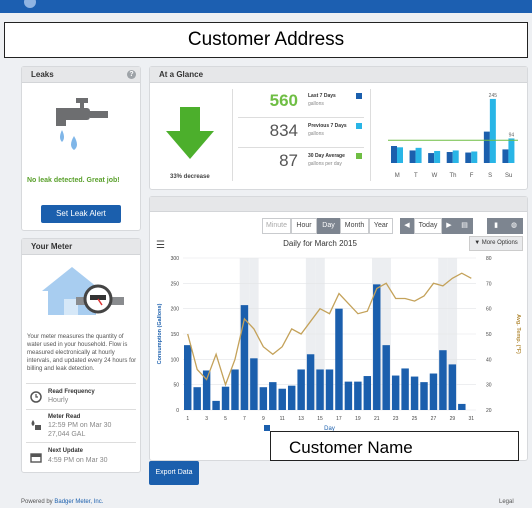  What do you see at coordinates (301, 419) in the screenshot?
I see `x-tick-label: 13` at bounding box center [301, 419].